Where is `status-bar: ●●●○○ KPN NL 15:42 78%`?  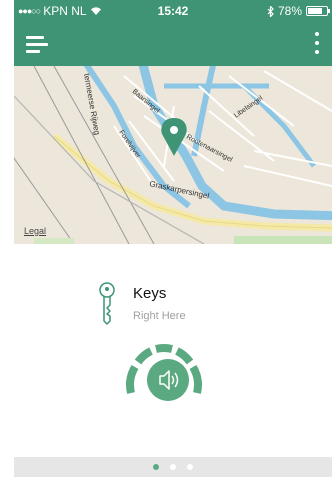 status-bar: ●●●○○ KPN NL 15:42 78% is located at coordinates (173, 11).